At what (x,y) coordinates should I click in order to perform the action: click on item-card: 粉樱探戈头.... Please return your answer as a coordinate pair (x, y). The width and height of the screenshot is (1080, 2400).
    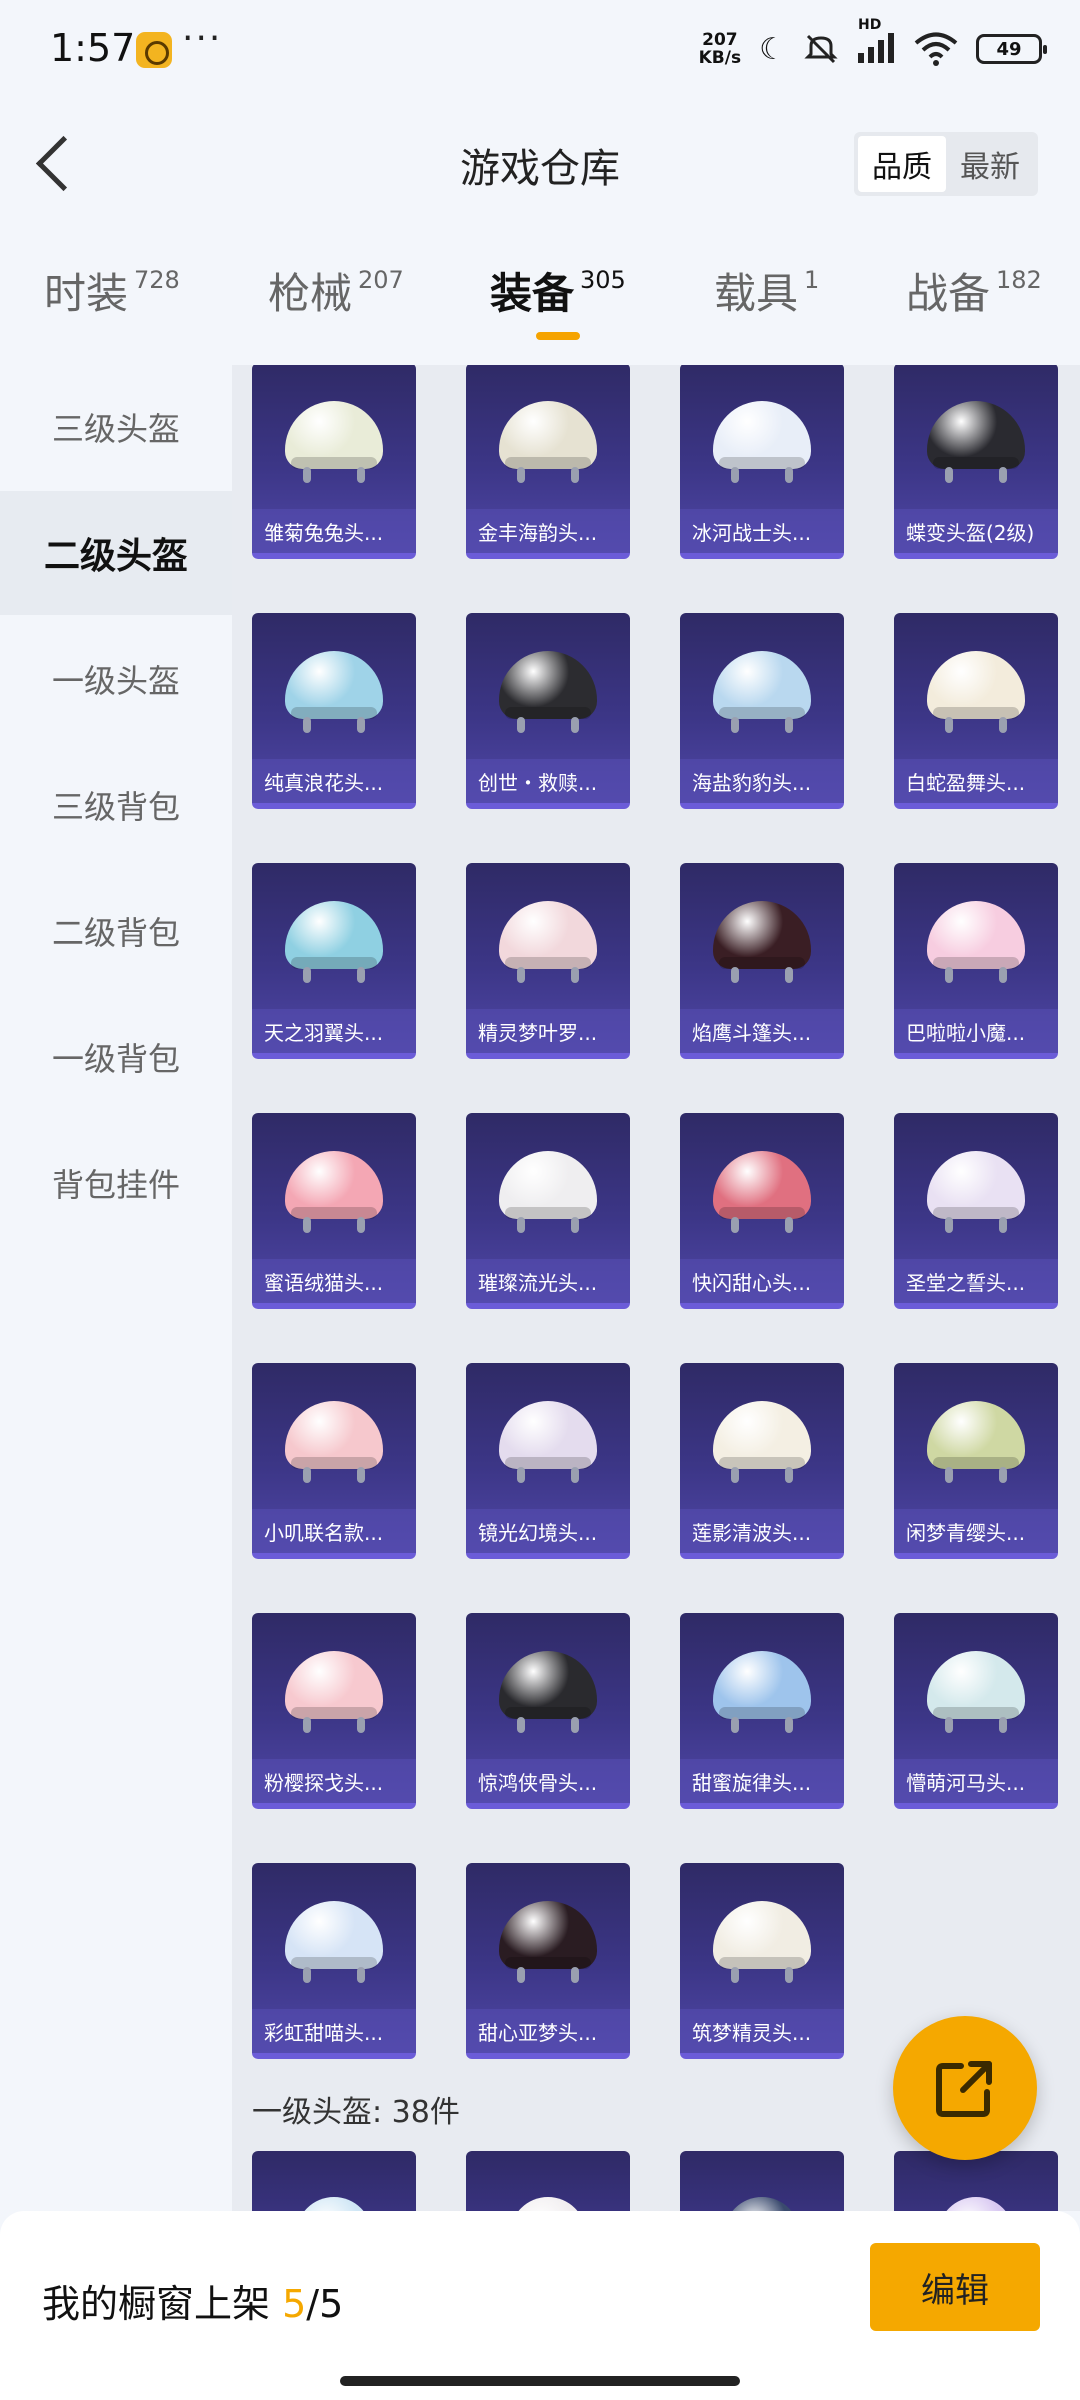
    Looking at the image, I should click on (334, 1711).